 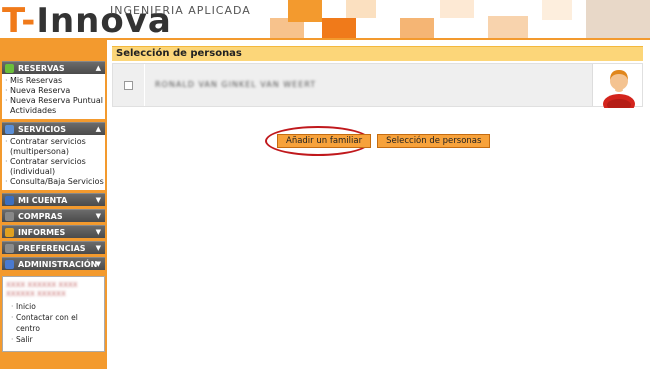 What do you see at coordinates (377, 53) in the screenshot?
I see `page-title: Selección de personas` at bounding box center [377, 53].